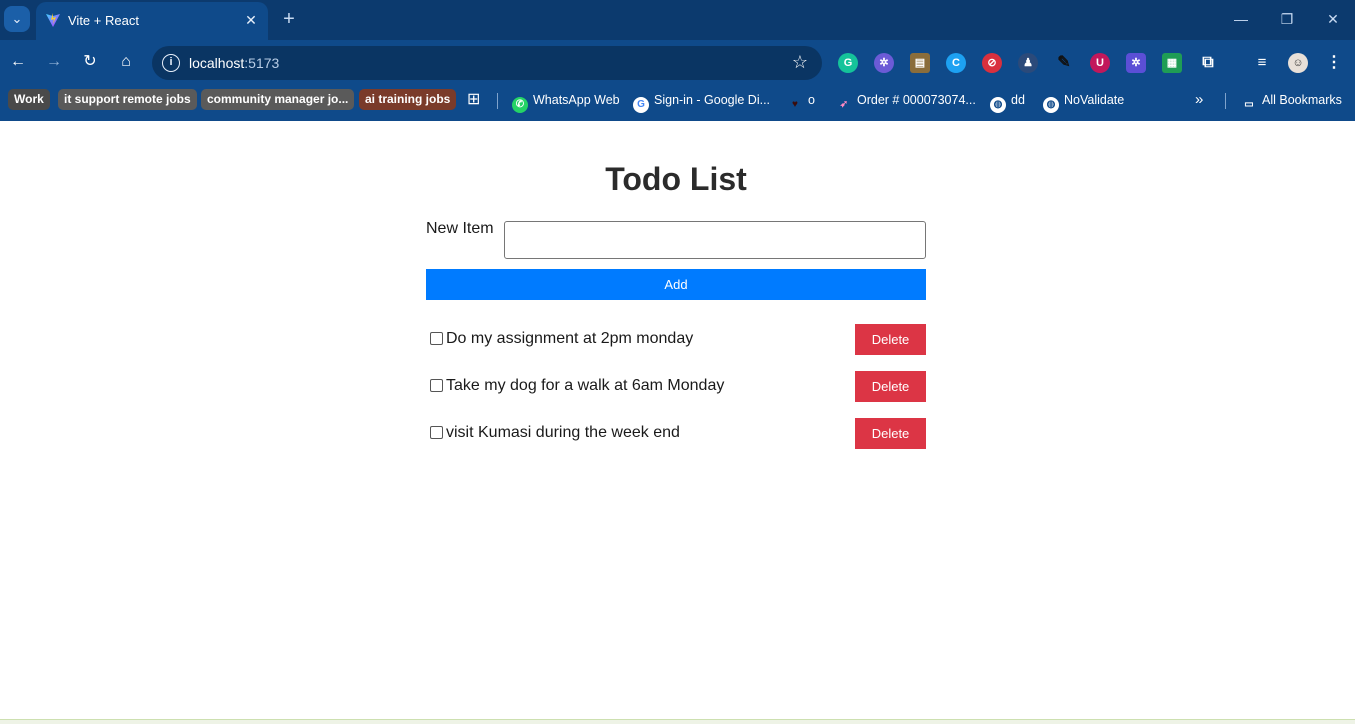 The height and width of the screenshot is (724, 1355). I want to click on tab-active: Vite + React ✕, so click(152, 21).